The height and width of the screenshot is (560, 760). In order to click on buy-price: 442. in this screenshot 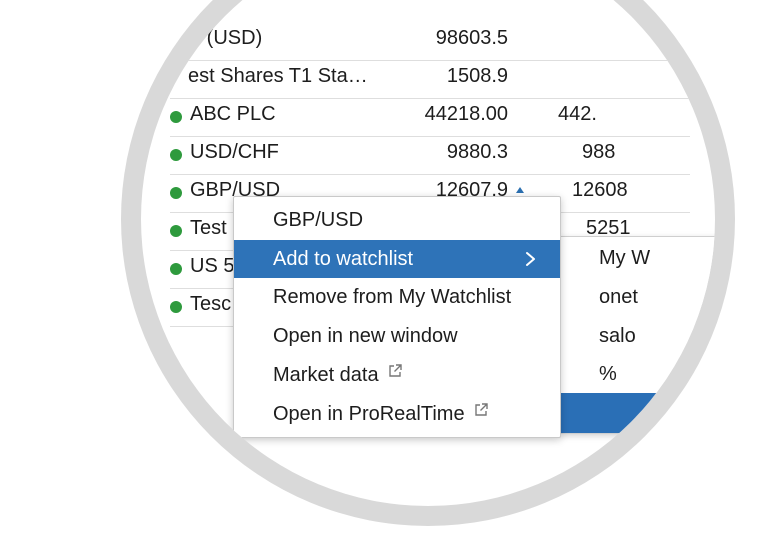, I will do `click(577, 114)`.